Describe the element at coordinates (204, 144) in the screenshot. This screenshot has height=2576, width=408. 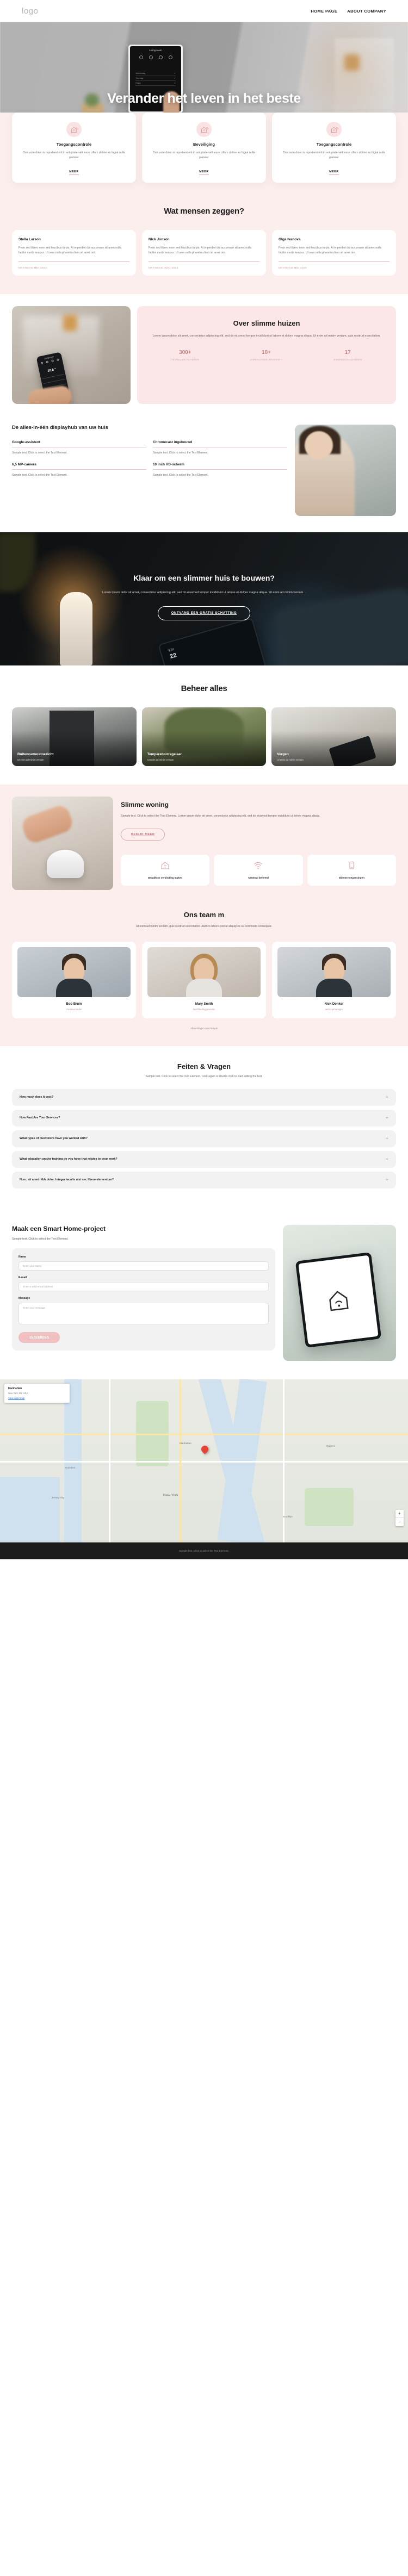
I see `feature-card-title: Beveiliging` at that location.